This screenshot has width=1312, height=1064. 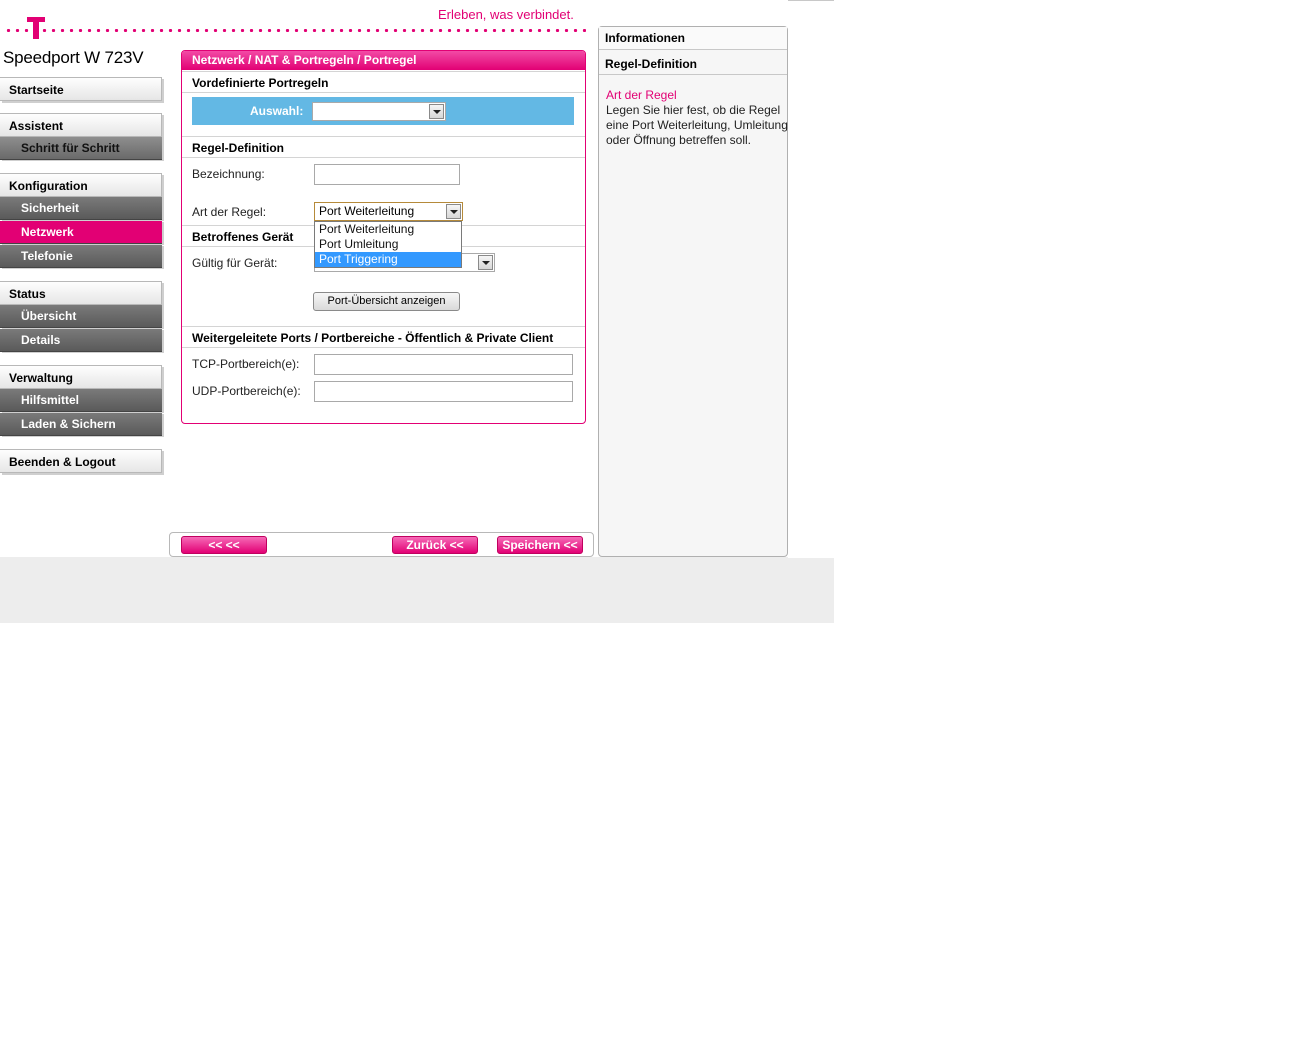 What do you see at coordinates (383, 147) in the screenshot?
I see `section-rule-definition: Regel-Definition` at bounding box center [383, 147].